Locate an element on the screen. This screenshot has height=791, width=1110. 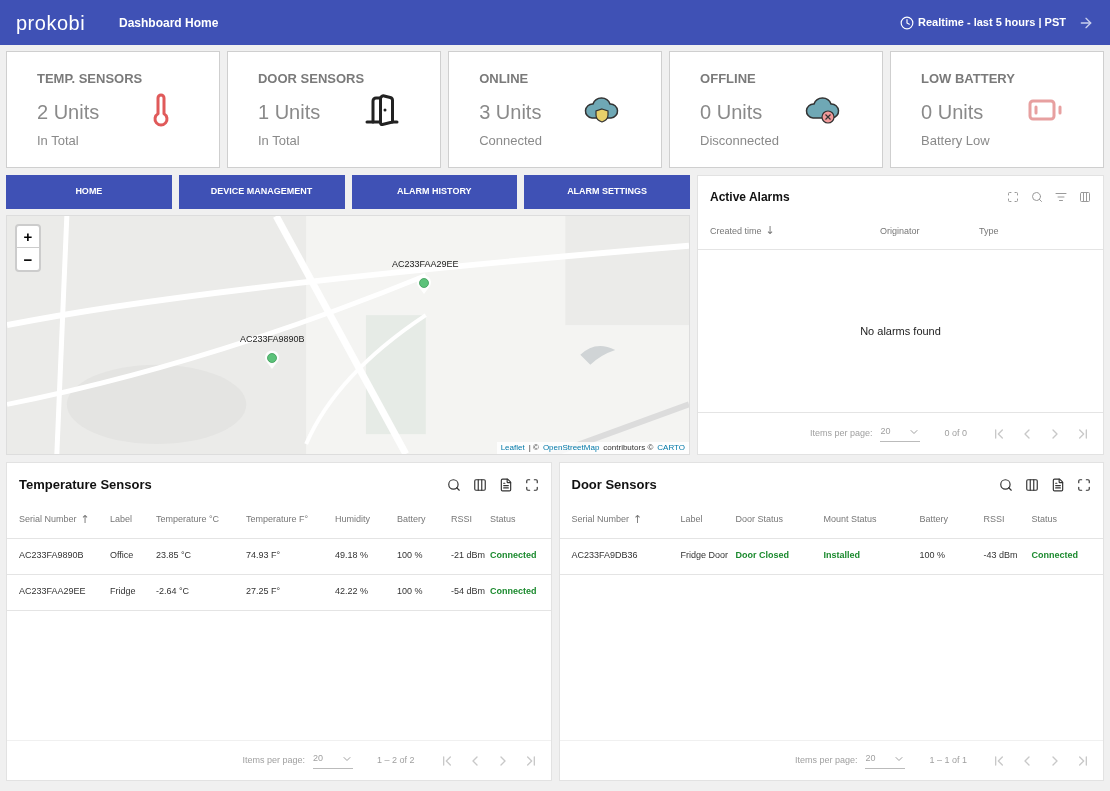
logo: prokobi is located at coordinates (67, 22).